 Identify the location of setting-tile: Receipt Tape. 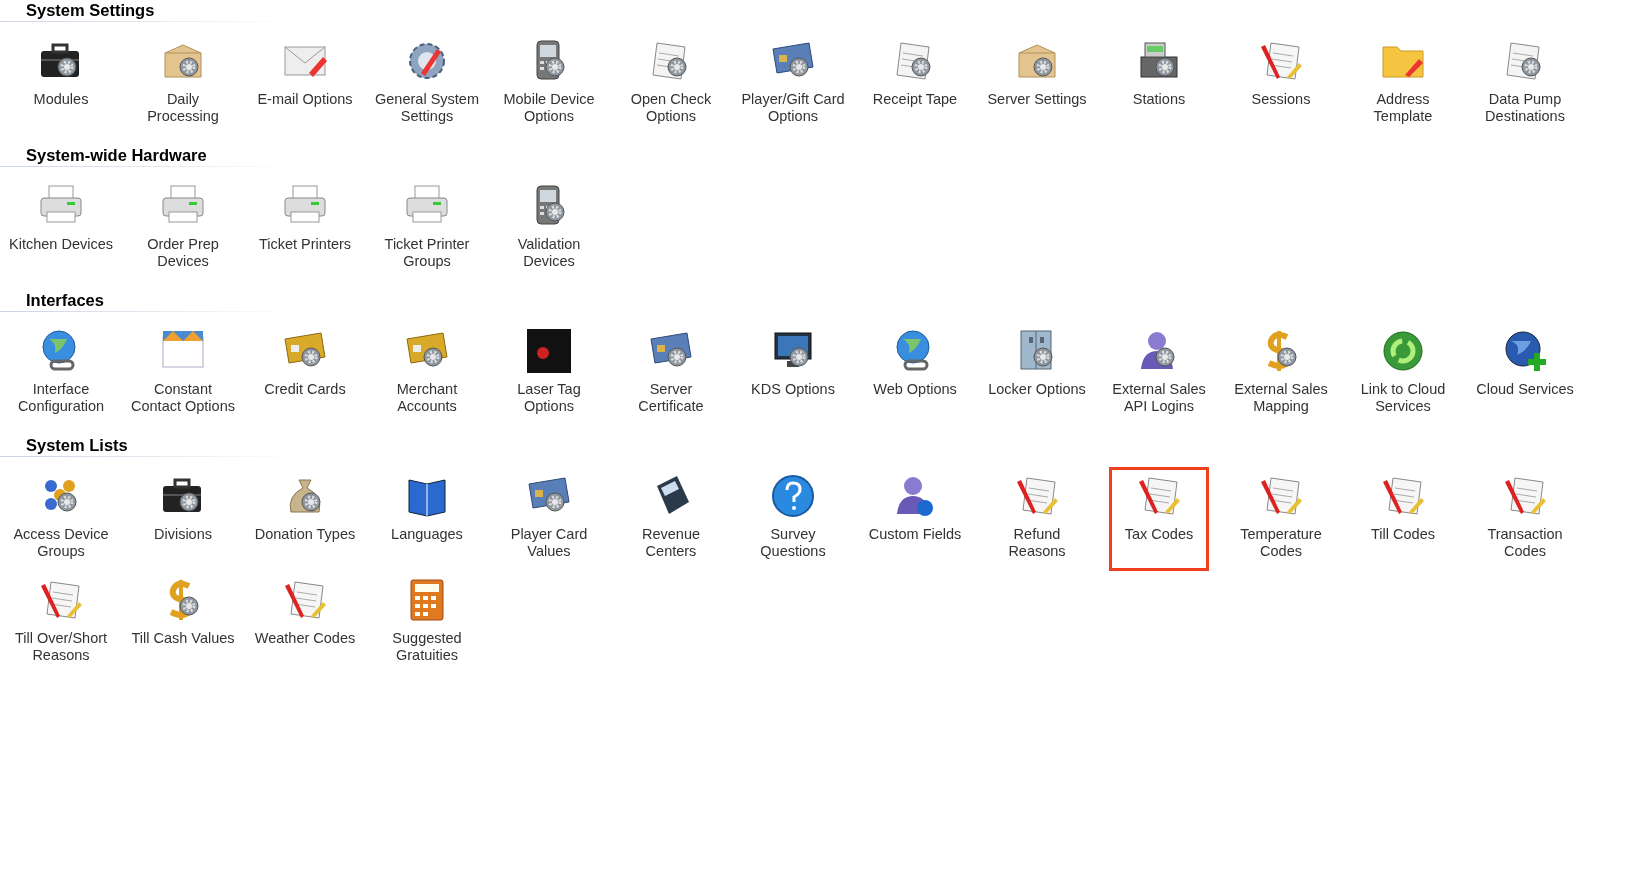
(915, 84).